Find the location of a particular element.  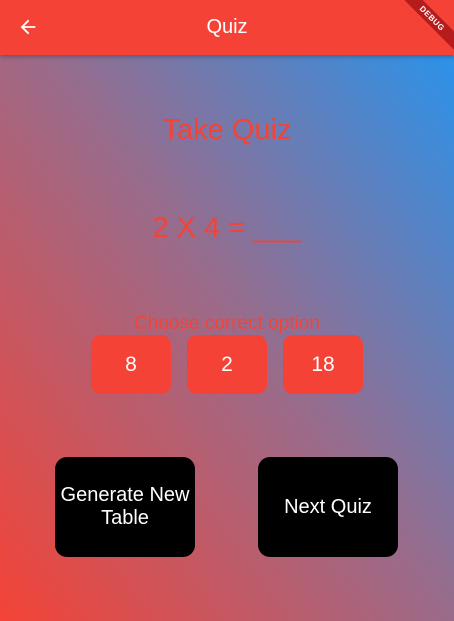

app-bar-title: Quiz is located at coordinates (227, 27).